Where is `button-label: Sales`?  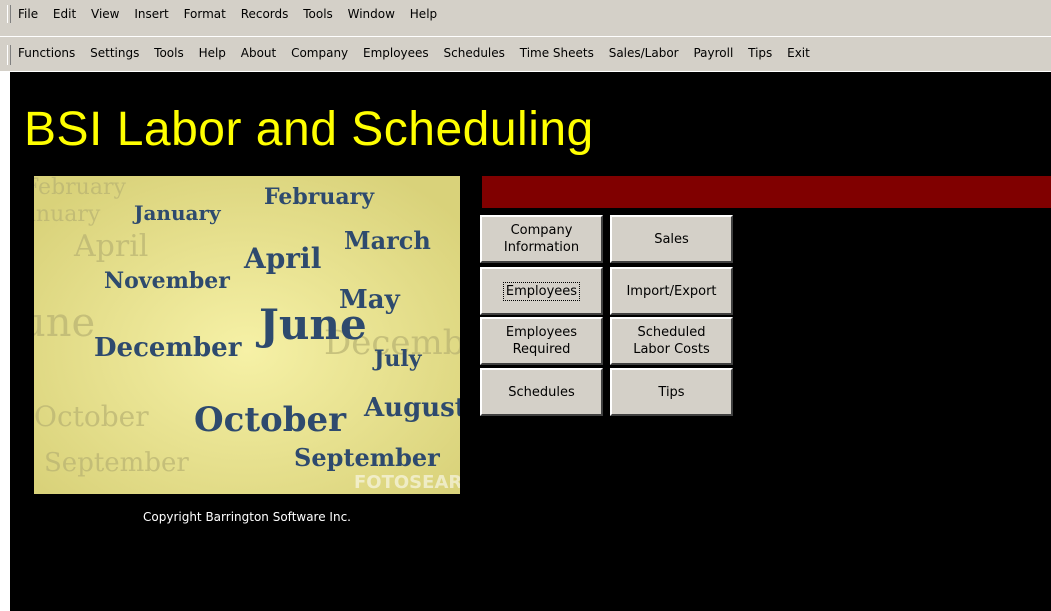
button-label: Sales is located at coordinates (671, 239).